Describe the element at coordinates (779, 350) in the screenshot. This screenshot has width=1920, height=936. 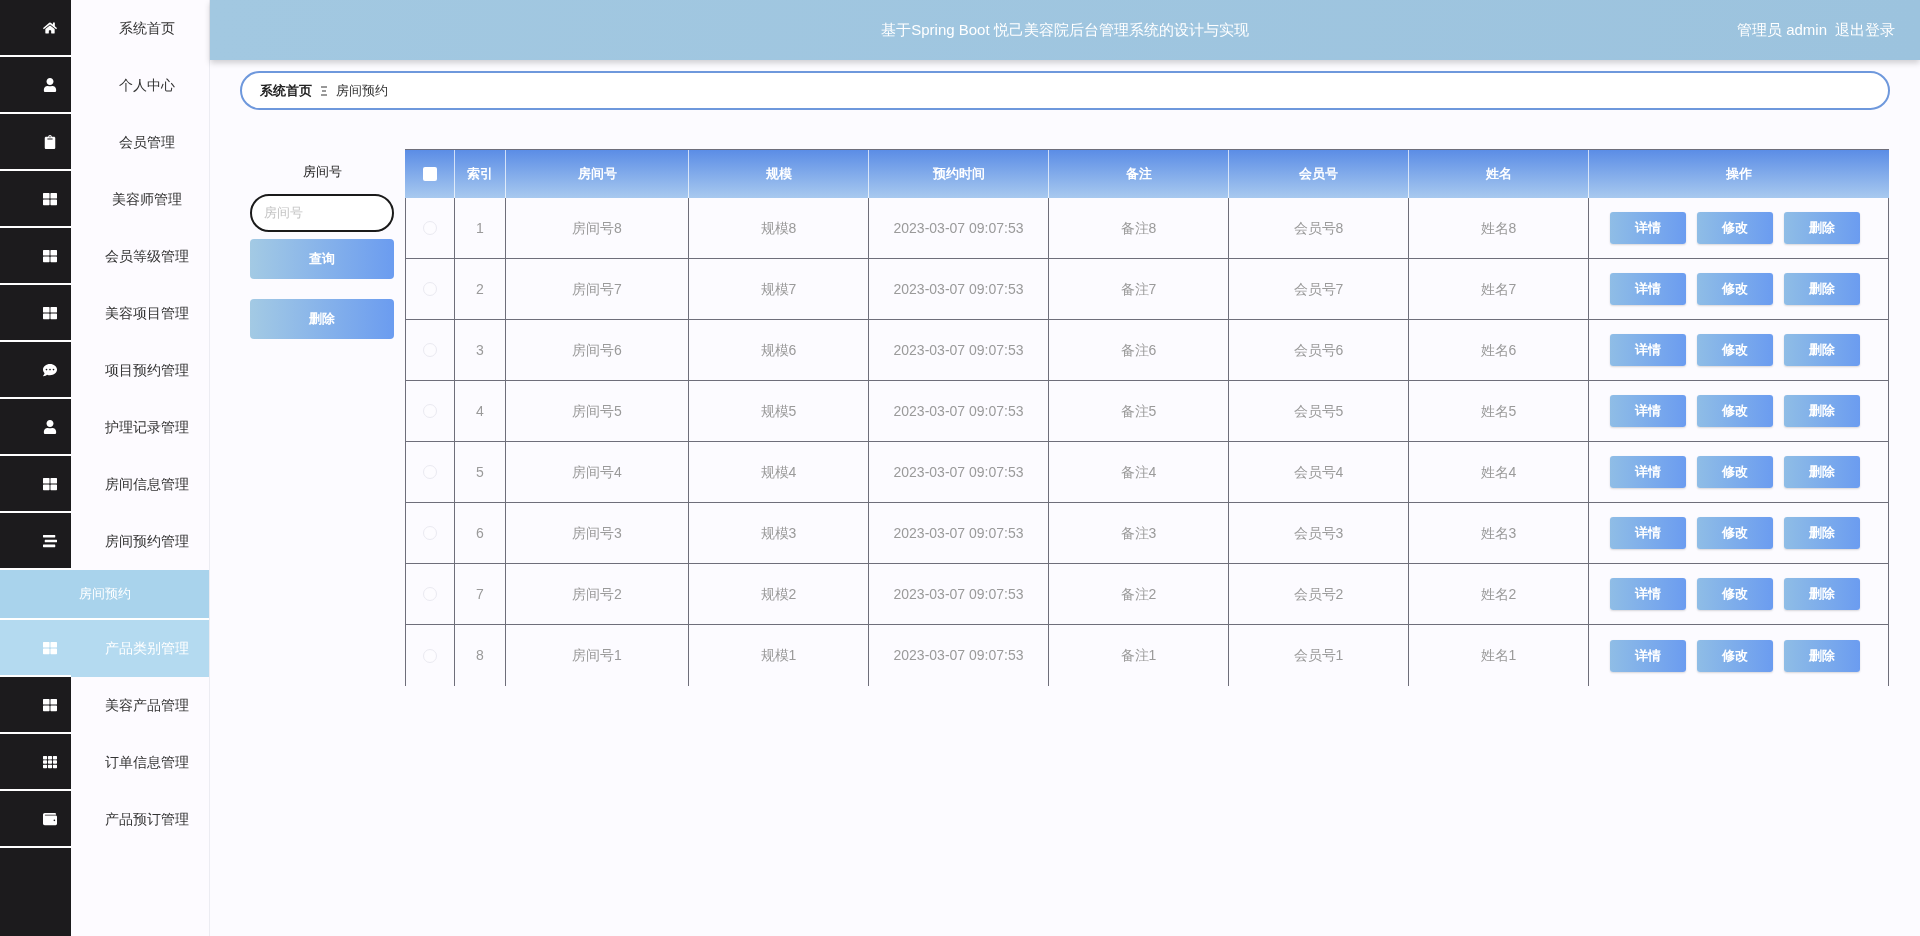
I see `table-cell: 规模6` at that location.